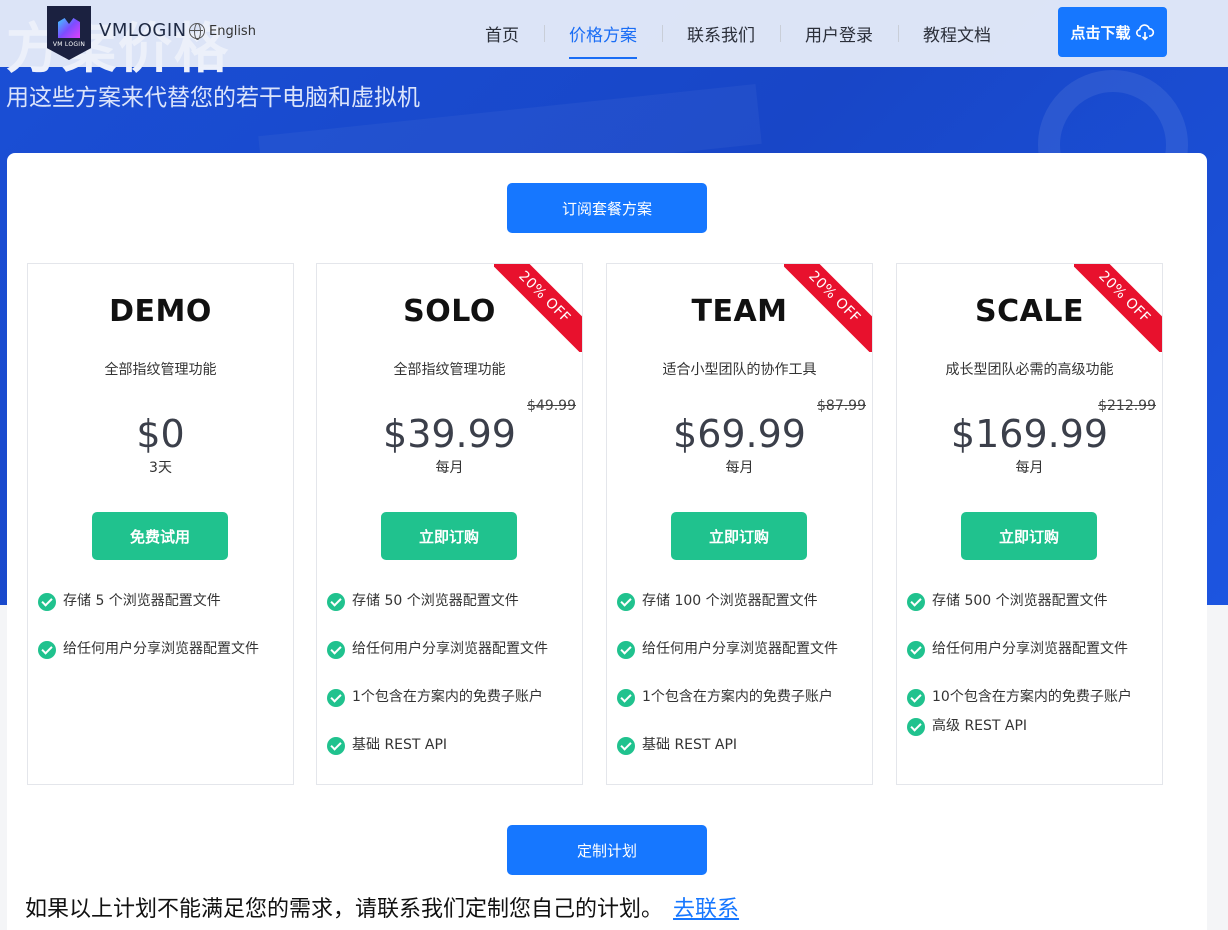 Image resolution: width=1228 pixels, height=930 pixels. I want to click on plan-price: $0, so click(160, 434).